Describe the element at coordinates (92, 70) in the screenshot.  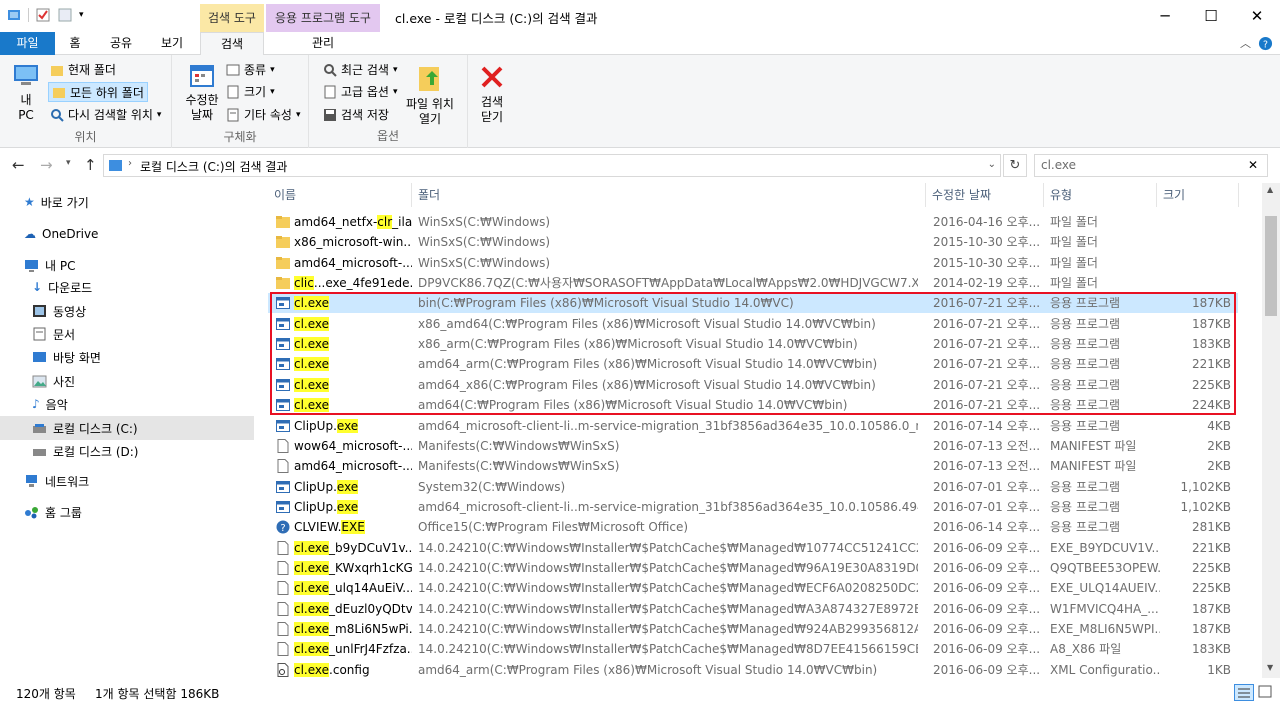
I see `current-folder-label: 현재 폴더` at that location.